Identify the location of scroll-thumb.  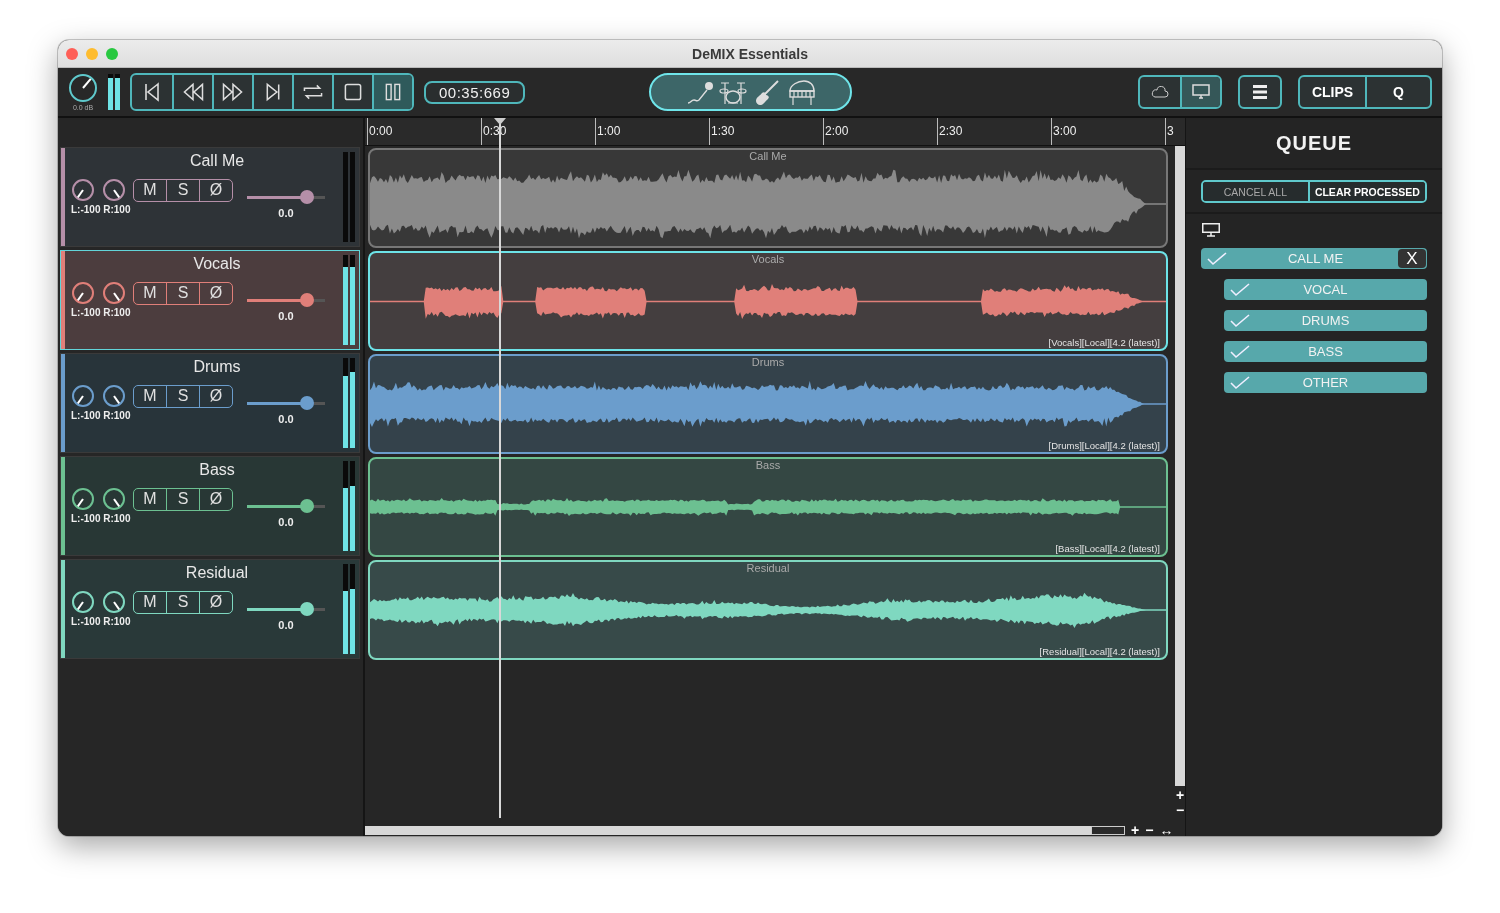
(1108, 830).